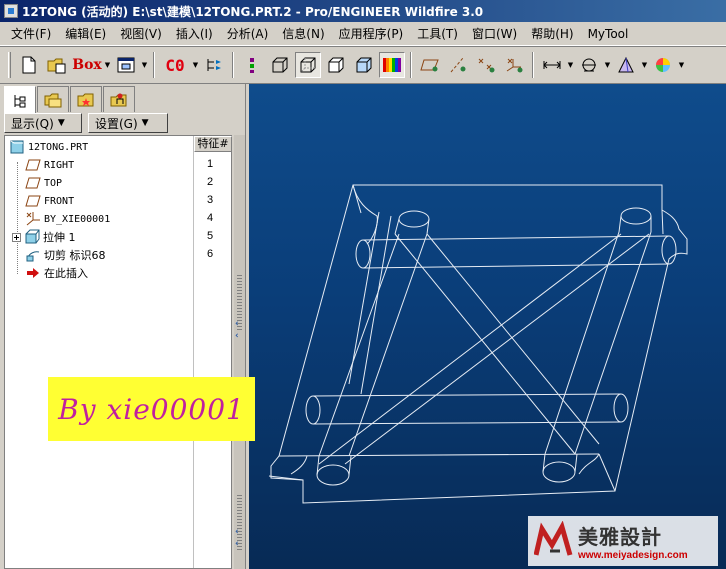  I want to click on save-button, so click(126, 65).